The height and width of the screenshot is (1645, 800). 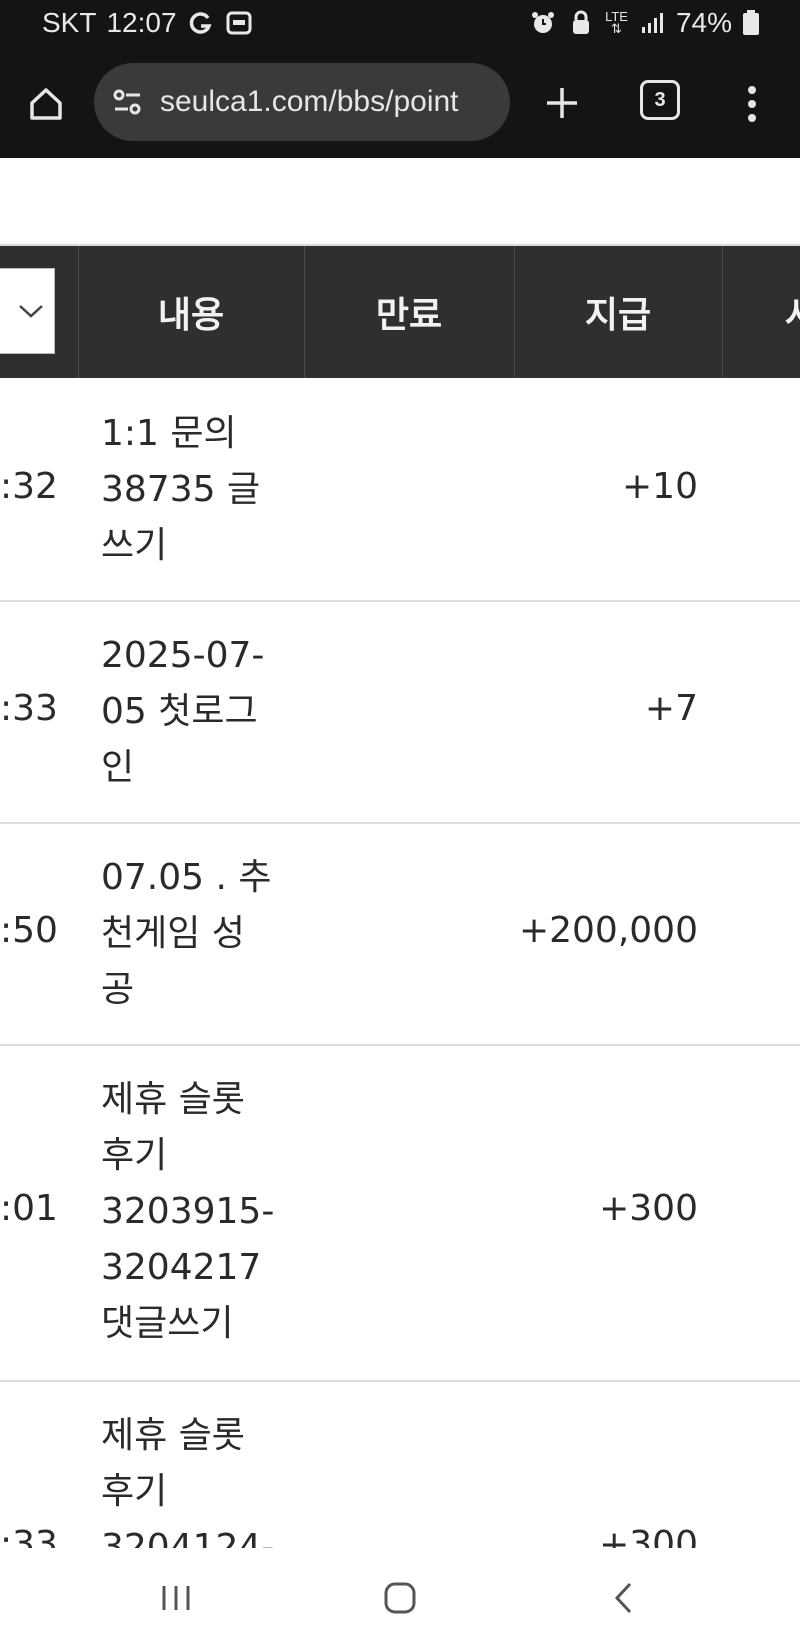 What do you see at coordinates (792, 312) in the screenshot?
I see `header-partial: 사` at bounding box center [792, 312].